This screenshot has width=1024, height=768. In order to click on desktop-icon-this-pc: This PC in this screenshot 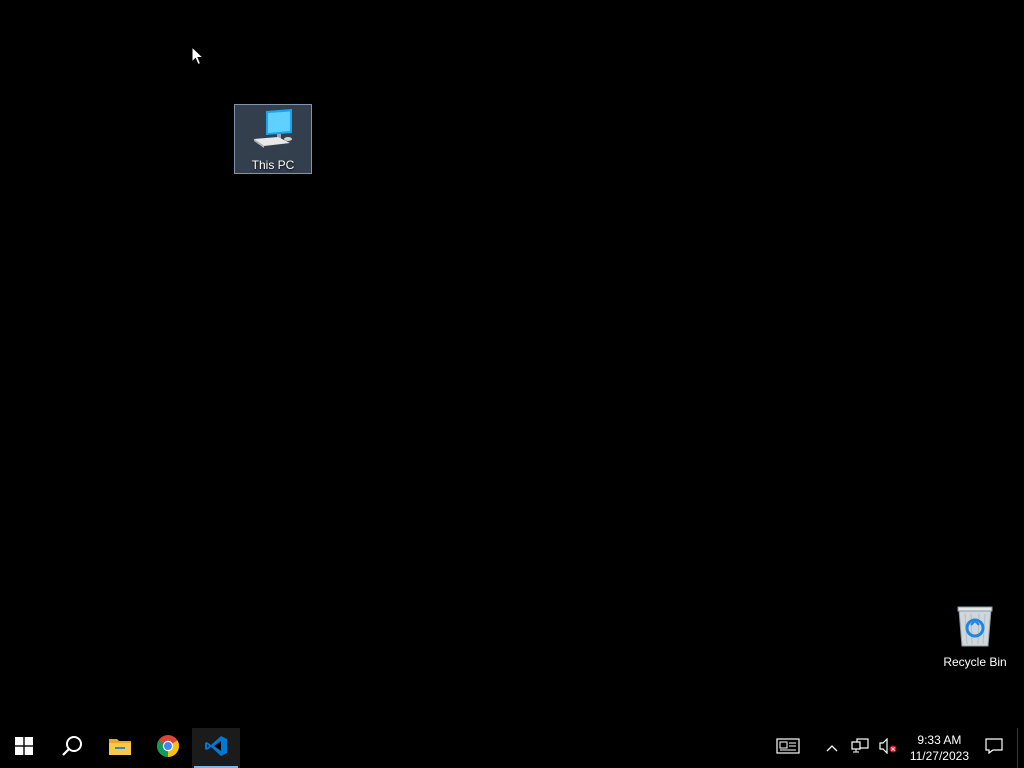, I will do `click(273, 139)`.